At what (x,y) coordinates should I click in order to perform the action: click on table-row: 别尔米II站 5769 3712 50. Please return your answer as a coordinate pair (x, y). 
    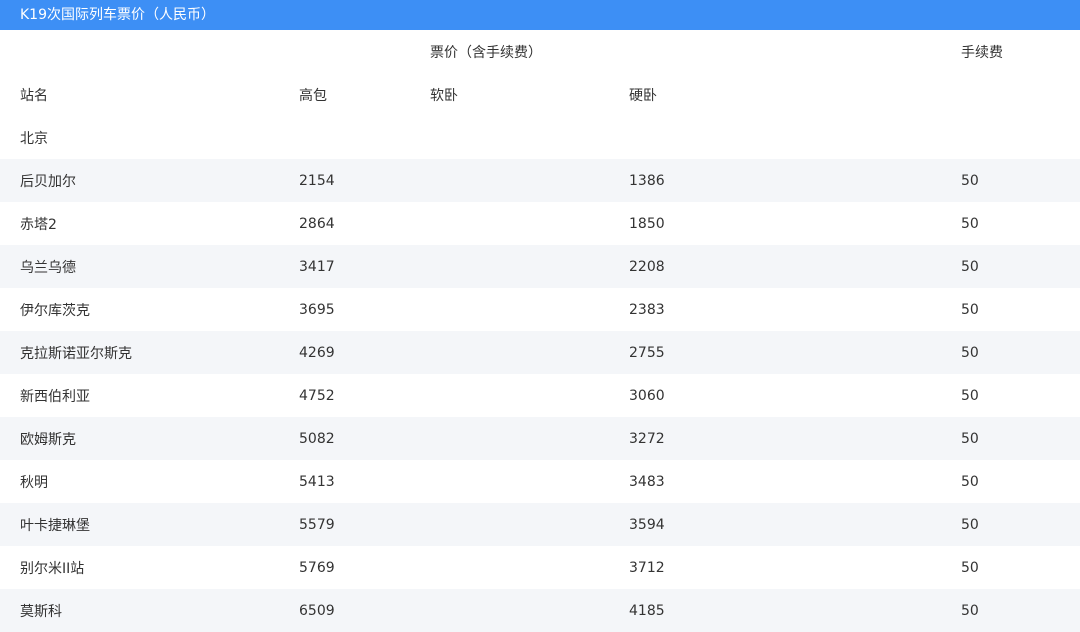
    Looking at the image, I should click on (540, 567).